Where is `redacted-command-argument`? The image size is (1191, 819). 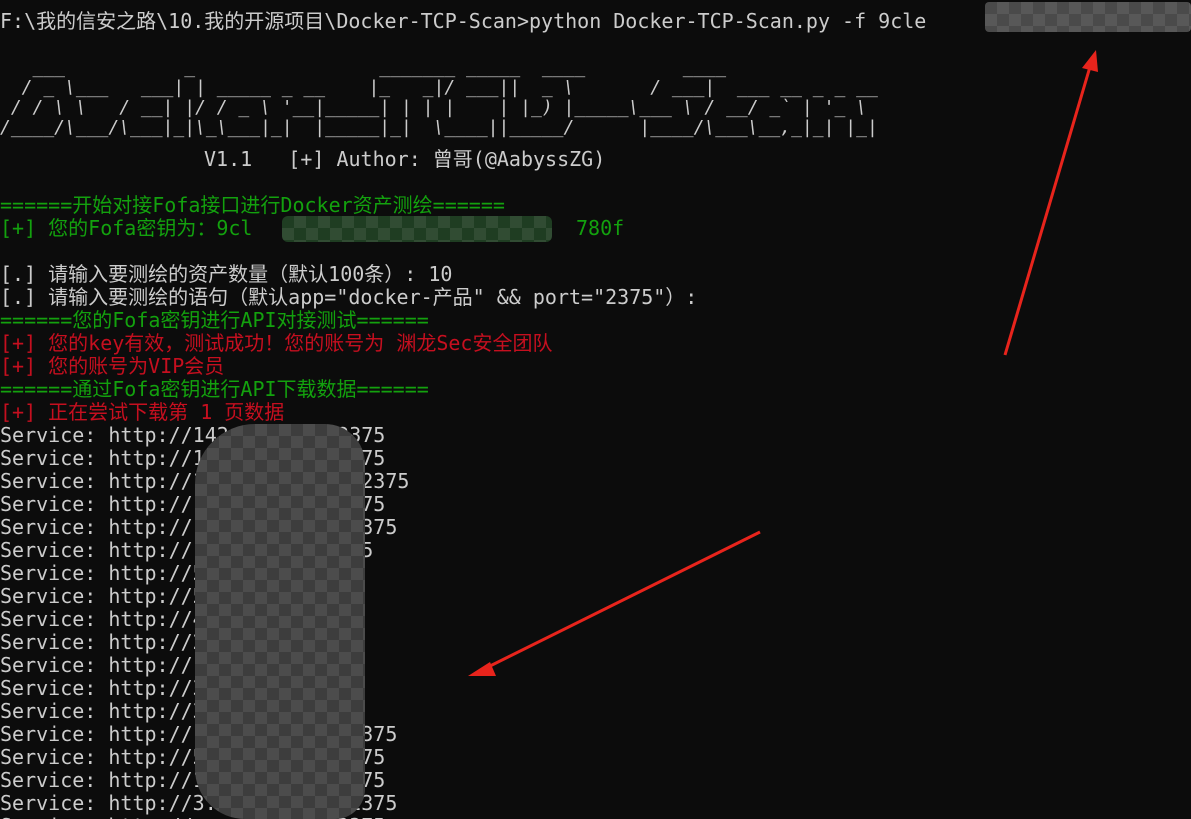
redacted-command-argument is located at coordinates (1088, 17).